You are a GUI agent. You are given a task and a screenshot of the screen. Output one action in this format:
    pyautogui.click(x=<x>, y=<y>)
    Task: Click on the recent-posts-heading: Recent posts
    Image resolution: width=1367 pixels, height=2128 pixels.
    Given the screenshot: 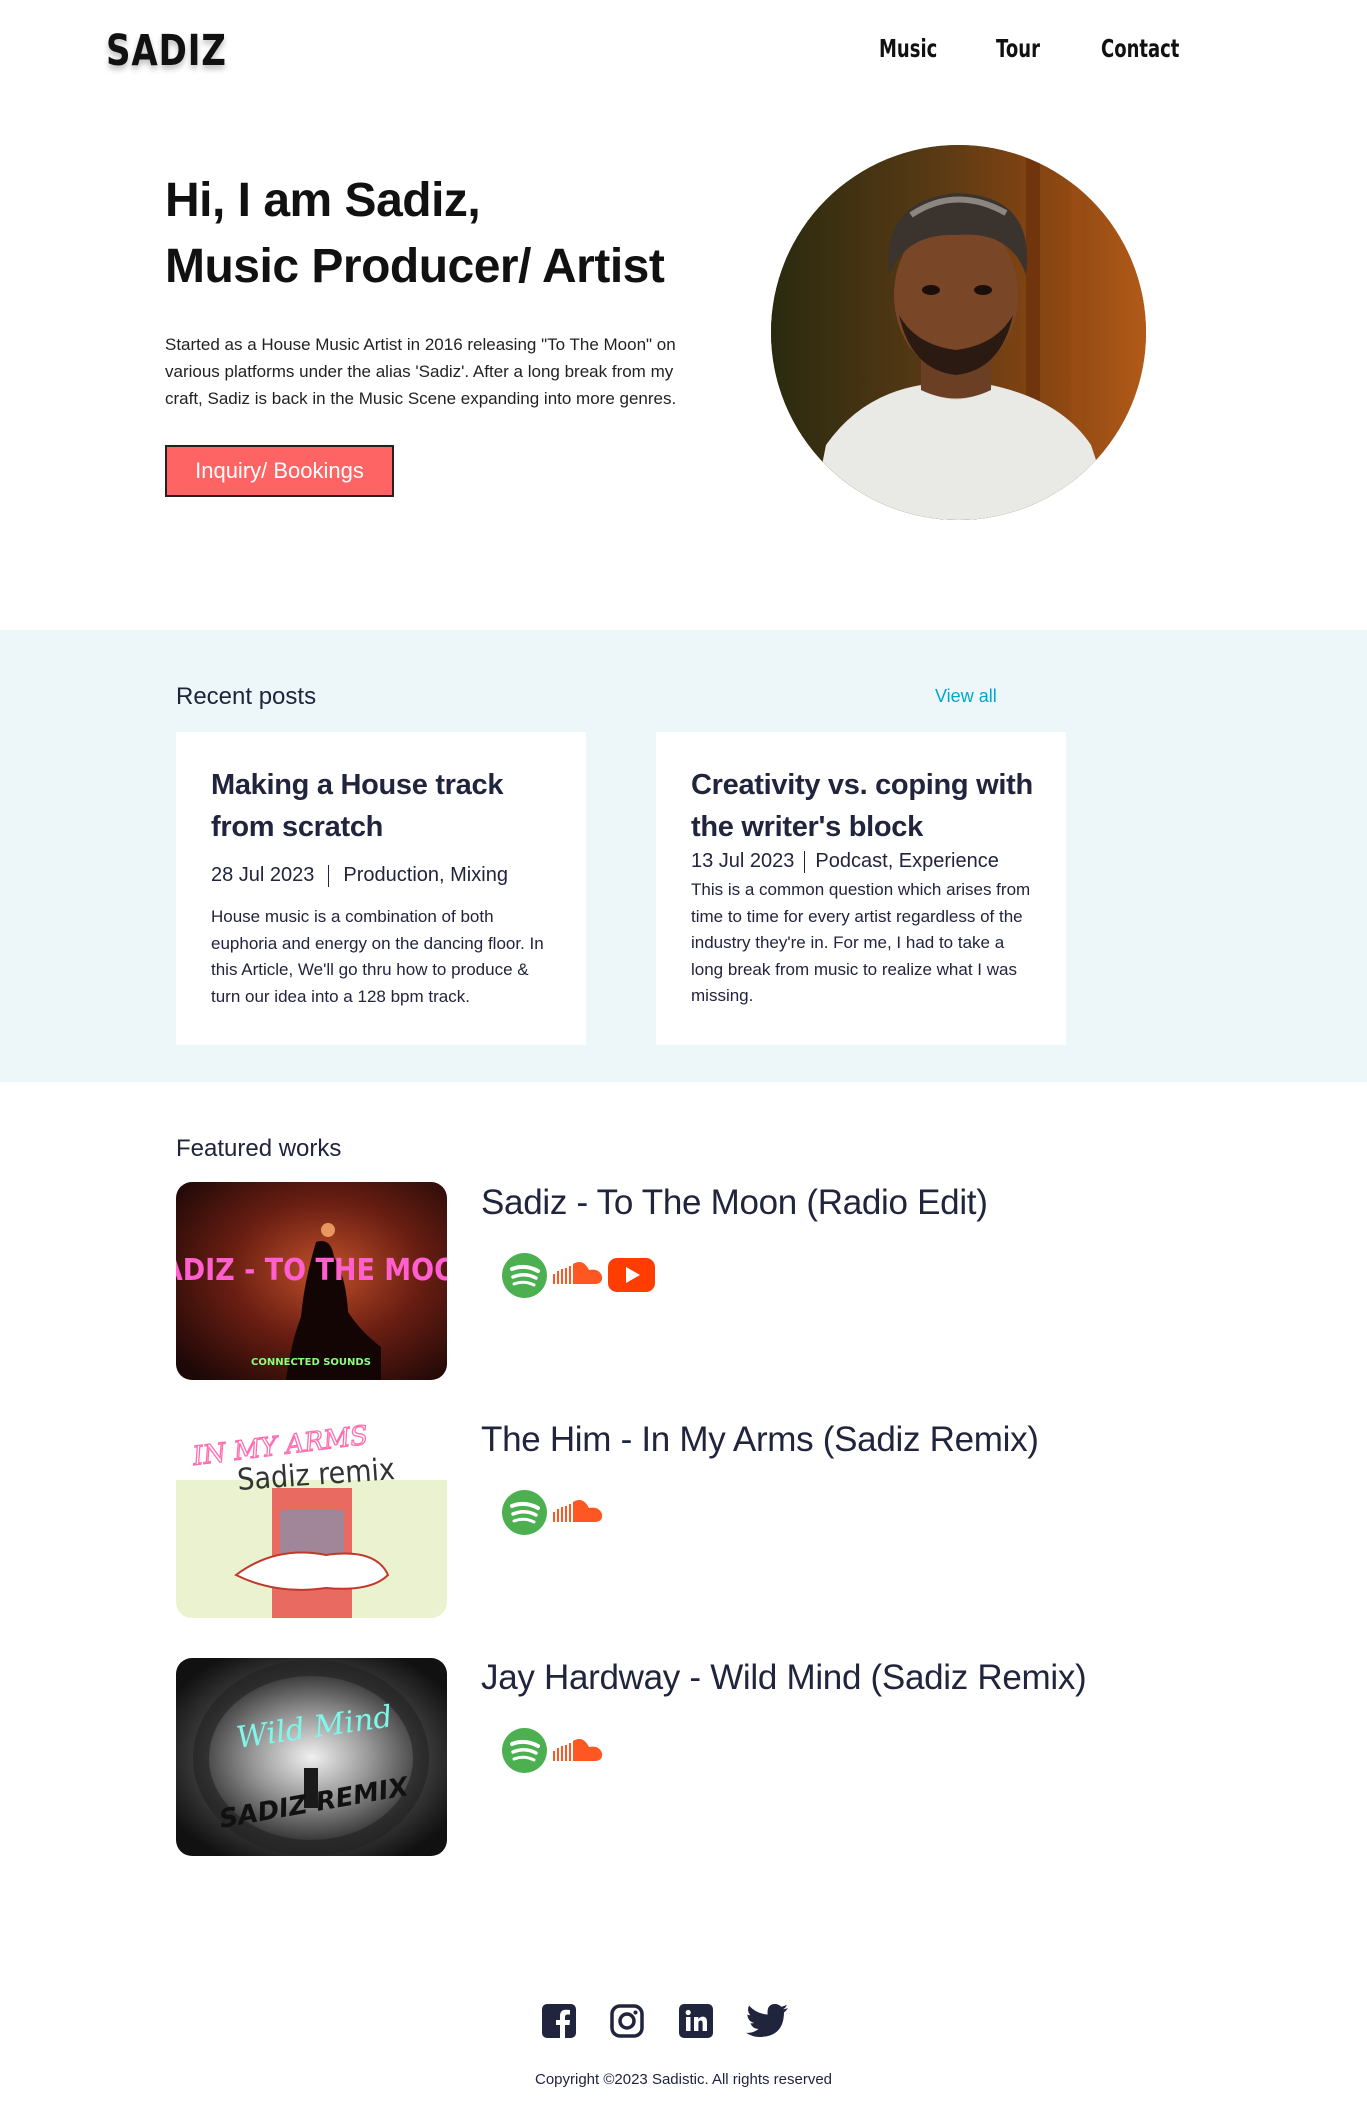 What is the action you would take?
    pyautogui.click(x=246, y=696)
    